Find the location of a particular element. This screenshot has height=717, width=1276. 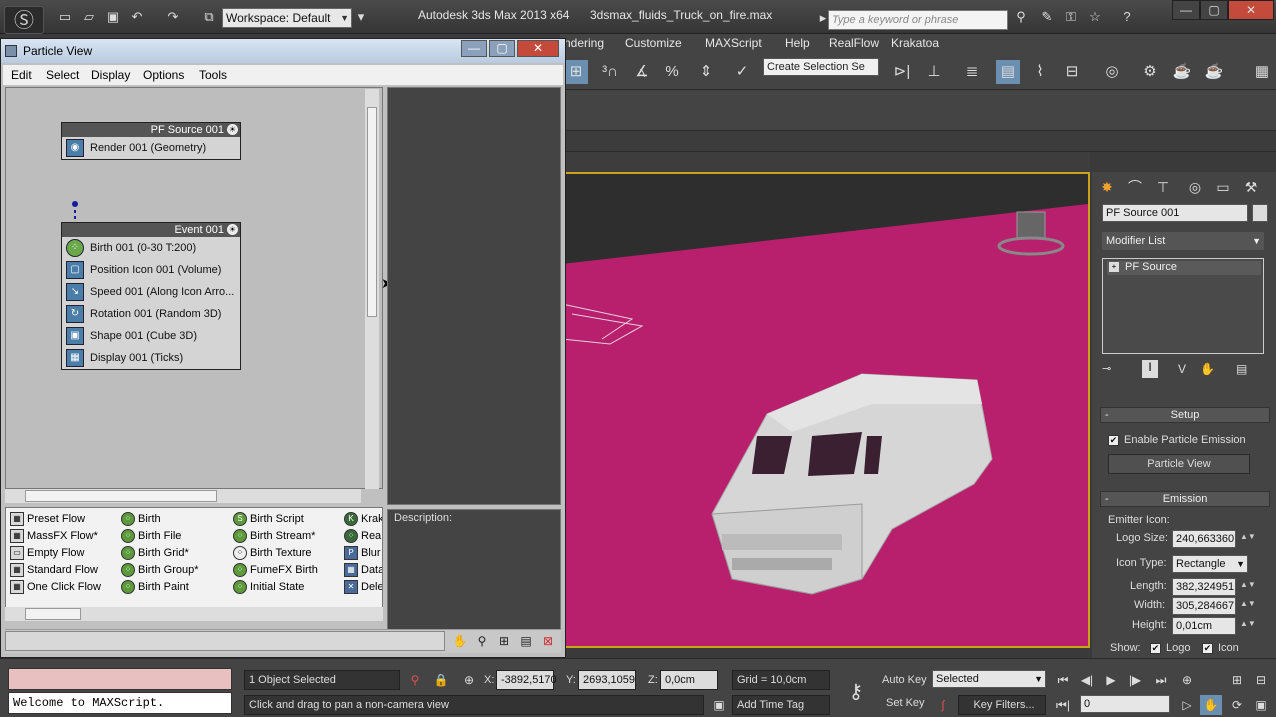

edit-named-selection-icon: ✓ is located at coordinates (742, 72).